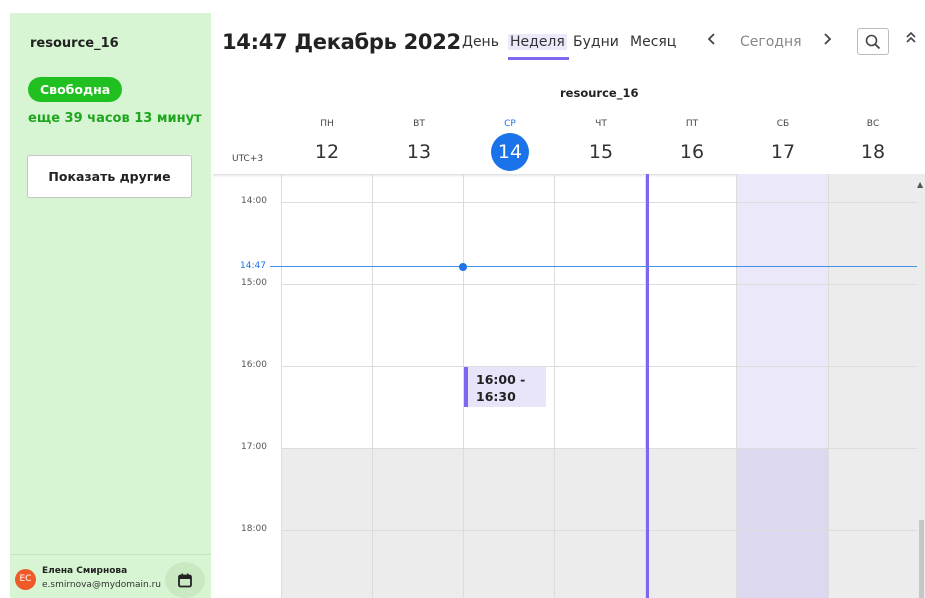 The image size is (925, 598). Describe the element at coordinates (599, 93) in the screenshot. I see `resource-column-label: resource_16` at that location.